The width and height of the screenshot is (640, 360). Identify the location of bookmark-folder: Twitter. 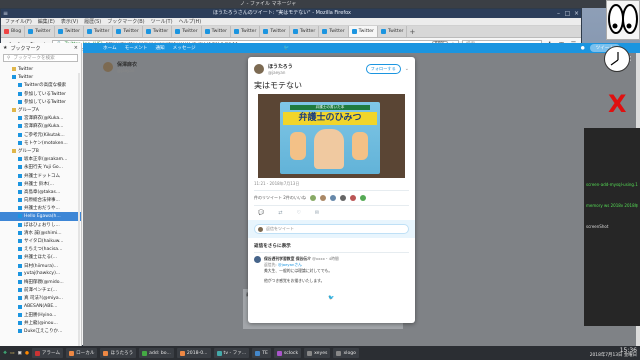
(40, 69).